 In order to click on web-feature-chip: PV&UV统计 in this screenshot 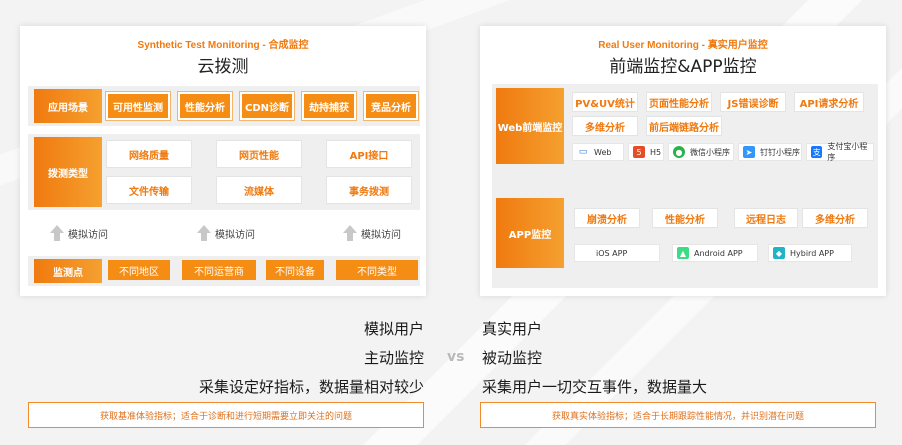, I will do `click(605, 102)`.